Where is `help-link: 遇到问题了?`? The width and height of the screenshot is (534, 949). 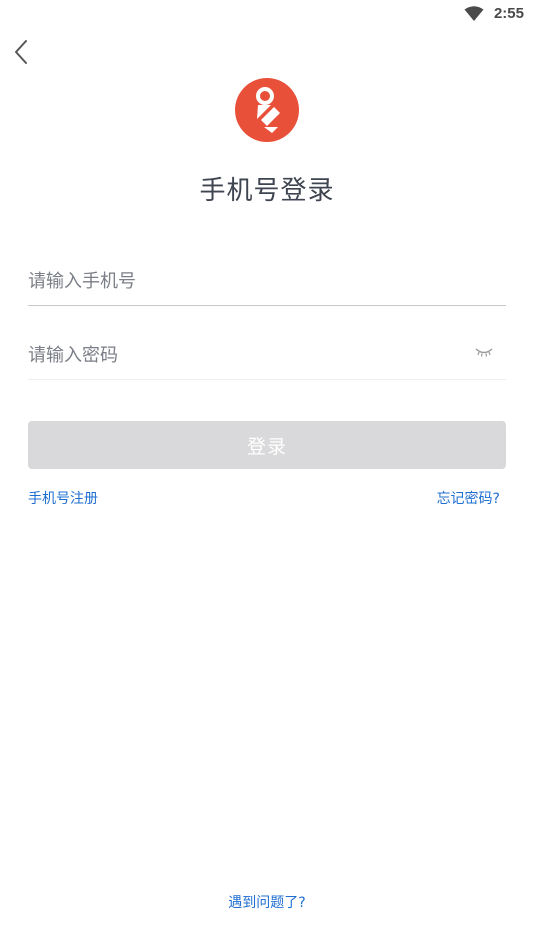 help-link: 遇到问题了? is located at coordinates (267, 902).